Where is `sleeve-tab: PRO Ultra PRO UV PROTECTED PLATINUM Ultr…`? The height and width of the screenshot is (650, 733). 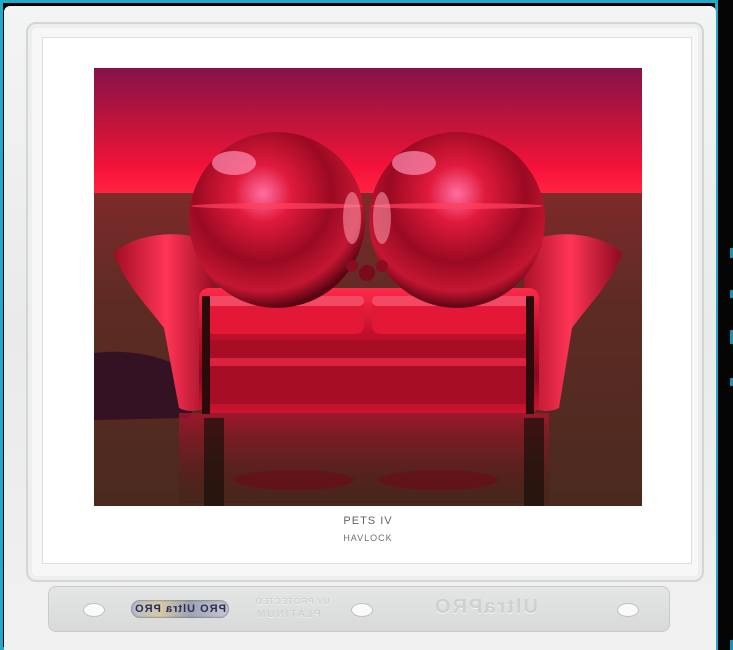
sleeve-tab: PRO Ultra PRO UV PROTECTED PLATINUM Ultr… is located at coordinates (359, 609).